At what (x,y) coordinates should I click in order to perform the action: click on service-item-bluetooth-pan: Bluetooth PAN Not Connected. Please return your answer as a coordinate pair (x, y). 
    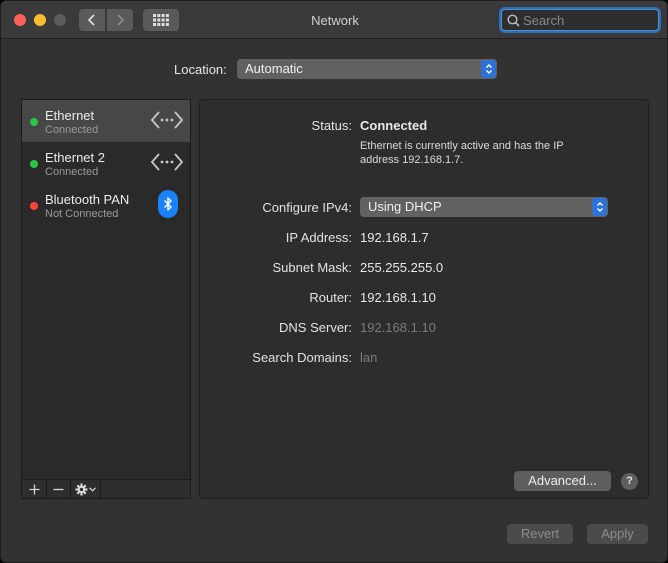
    Looking at the image, I should click on (106, 205).